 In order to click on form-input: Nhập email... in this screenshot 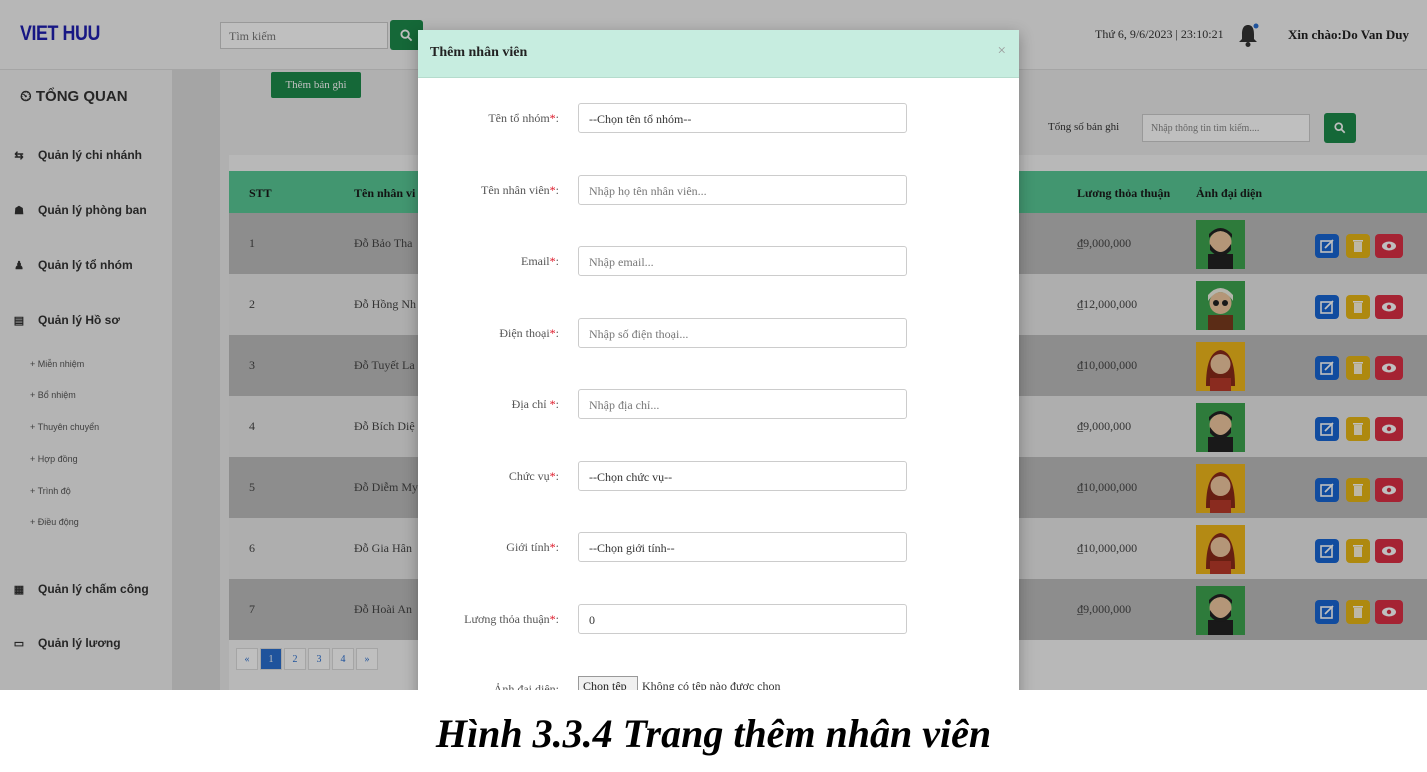, I will do `click(742, 261)`.